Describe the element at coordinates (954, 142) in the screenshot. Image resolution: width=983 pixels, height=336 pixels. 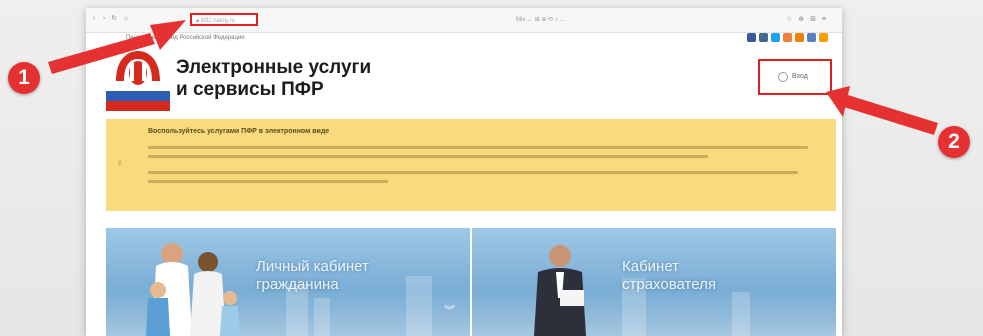
I see `step-marker-2: 2` at that location.